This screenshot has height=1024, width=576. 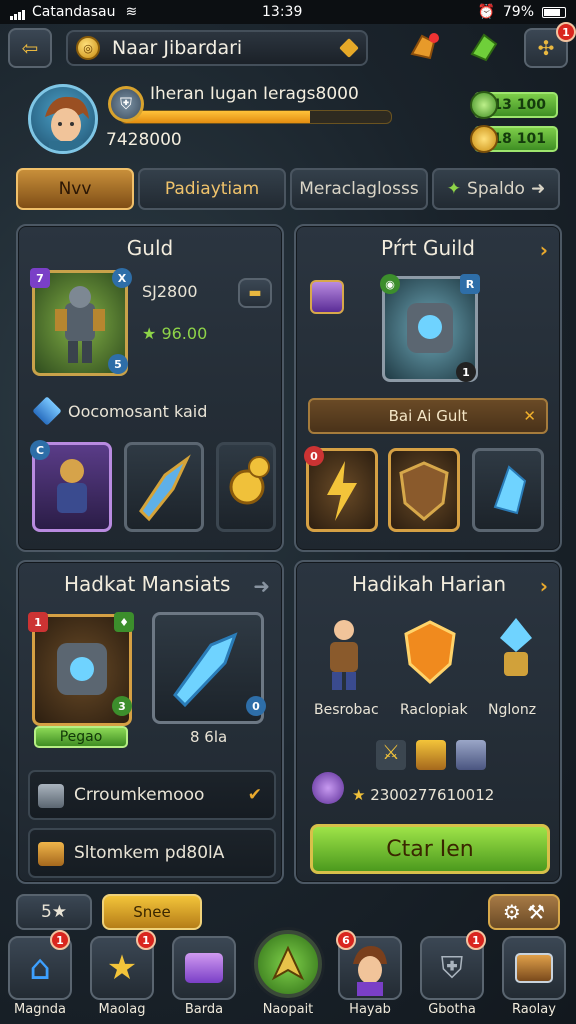 What do you see at coordinates (471, 755) in the screenshot?
I see `steel-block-icon` at bounding box center [471, 755].